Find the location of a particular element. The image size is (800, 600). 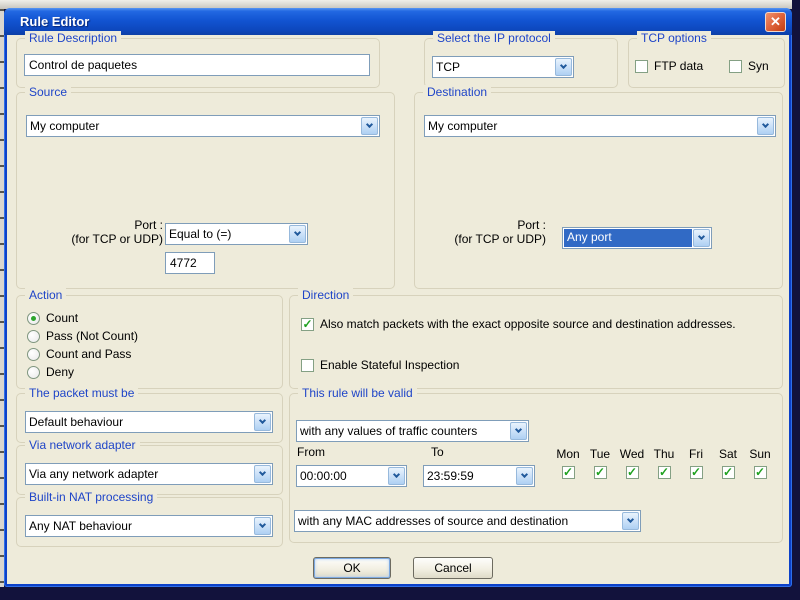

stateful-inspection-label: Enable Stateful Inspection is located at coordinates (390, 365).